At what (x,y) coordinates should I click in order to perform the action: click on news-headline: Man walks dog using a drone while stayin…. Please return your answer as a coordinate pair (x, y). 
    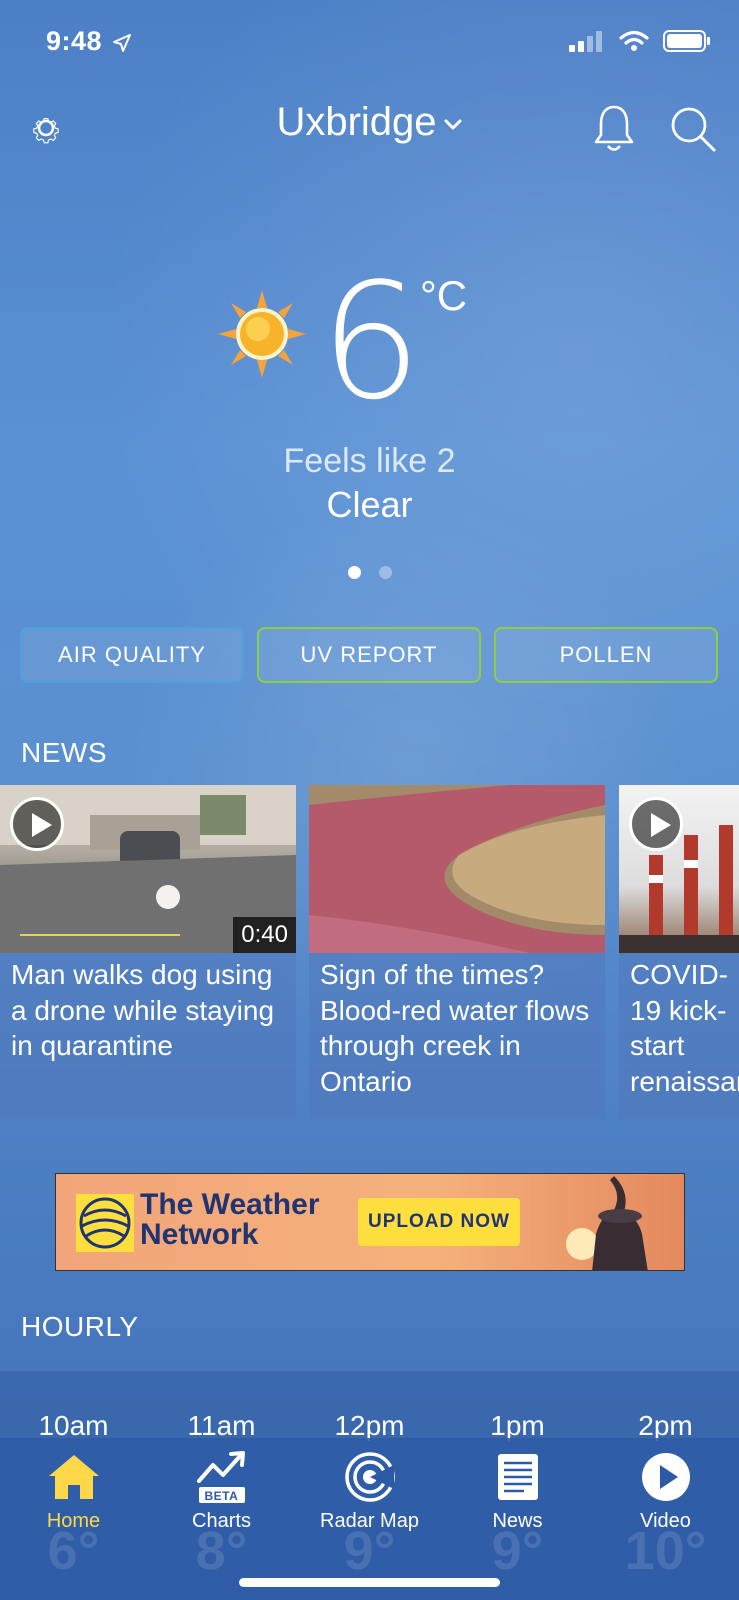
    Looking at the image, I should click on (143, 1010).